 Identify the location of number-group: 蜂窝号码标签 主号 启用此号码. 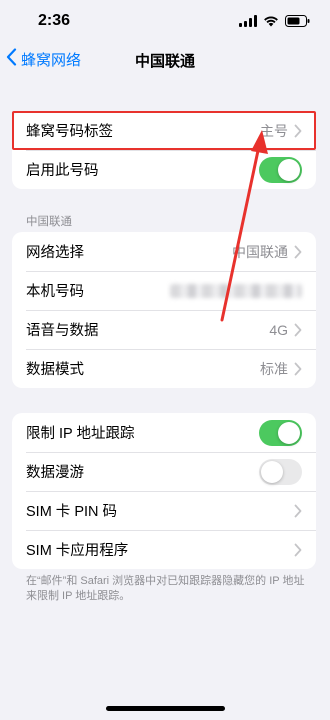
(164, 150).